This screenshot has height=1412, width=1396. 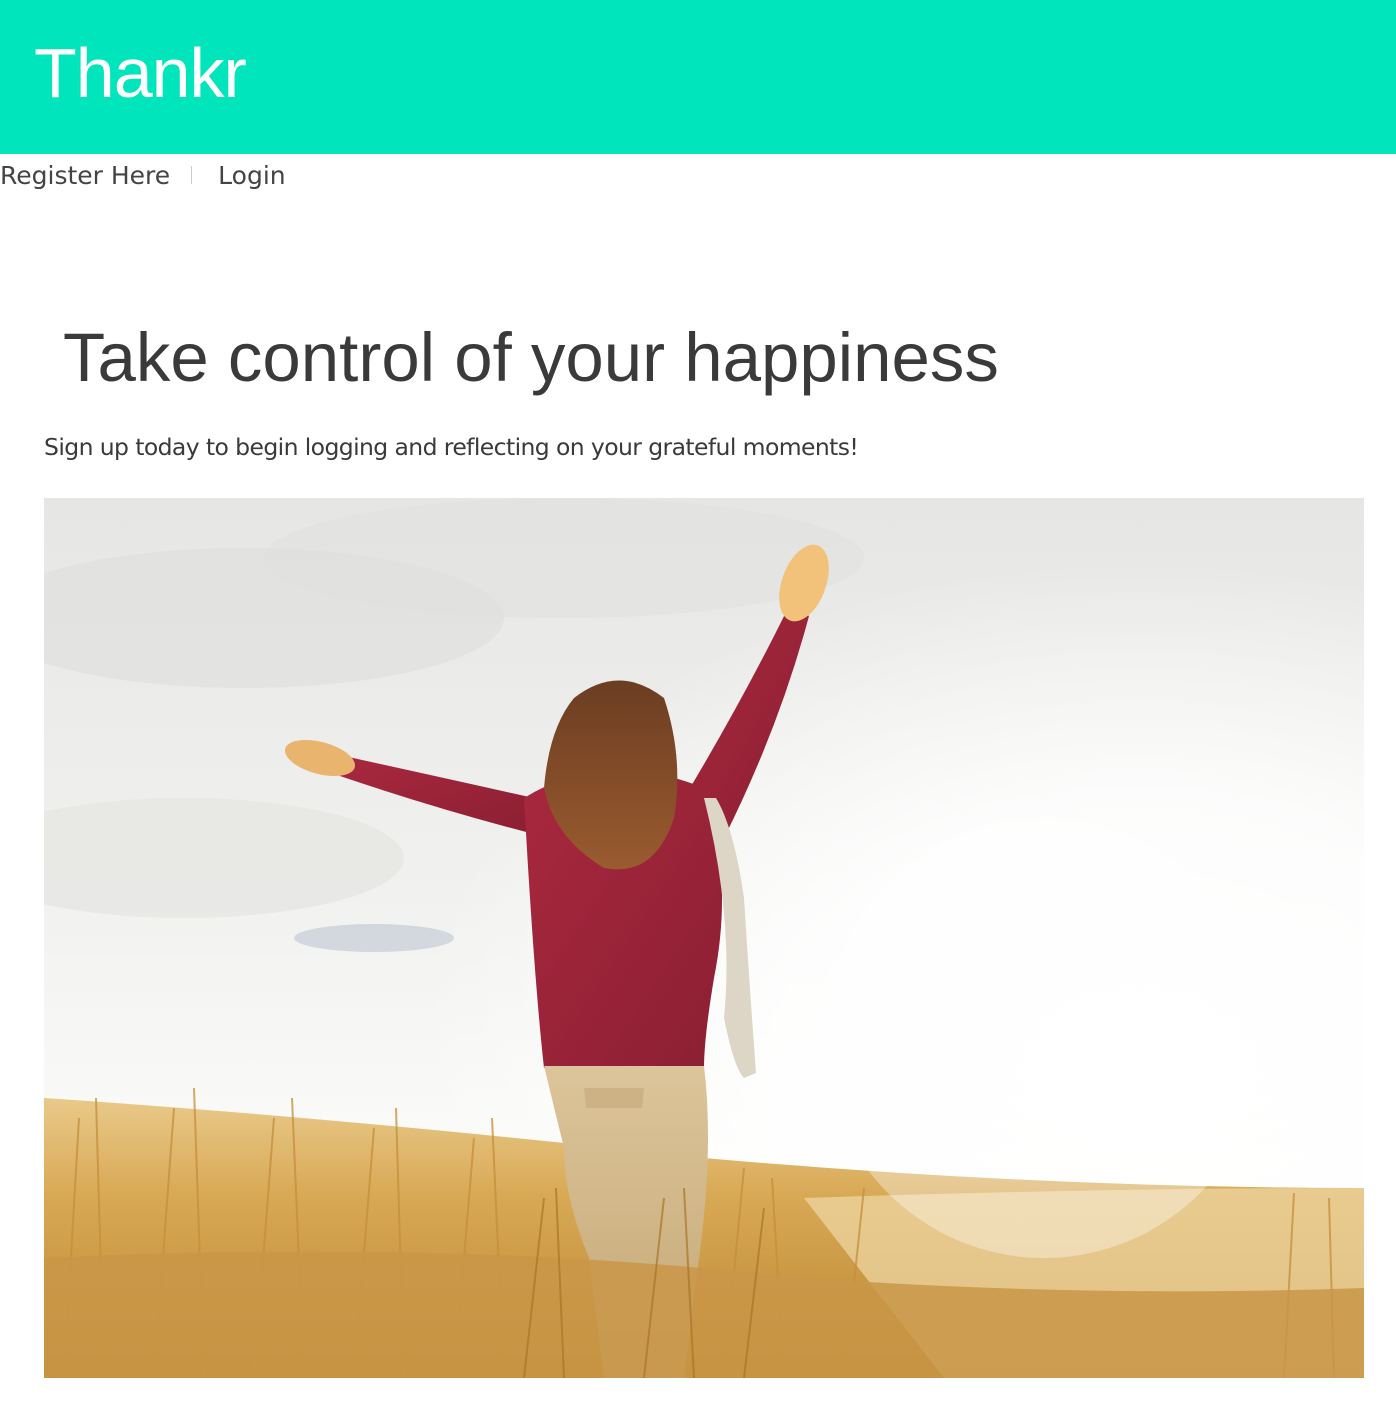 I want to click on brand-logo: Thankr, so click(x=140, y=73).